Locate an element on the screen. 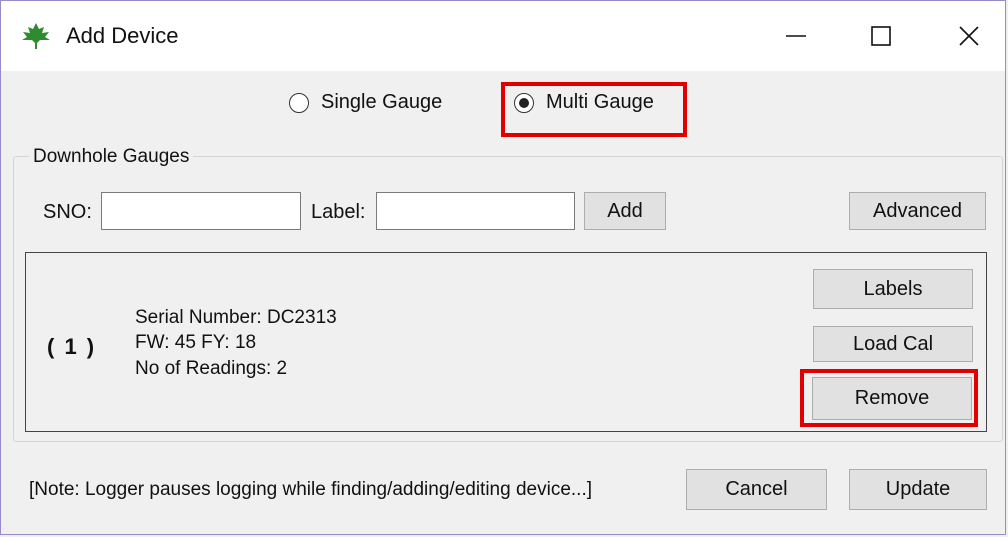 The image size is (1008, 537). single-gauge-radio: Single Gauge is located at coordinates (365, 102).